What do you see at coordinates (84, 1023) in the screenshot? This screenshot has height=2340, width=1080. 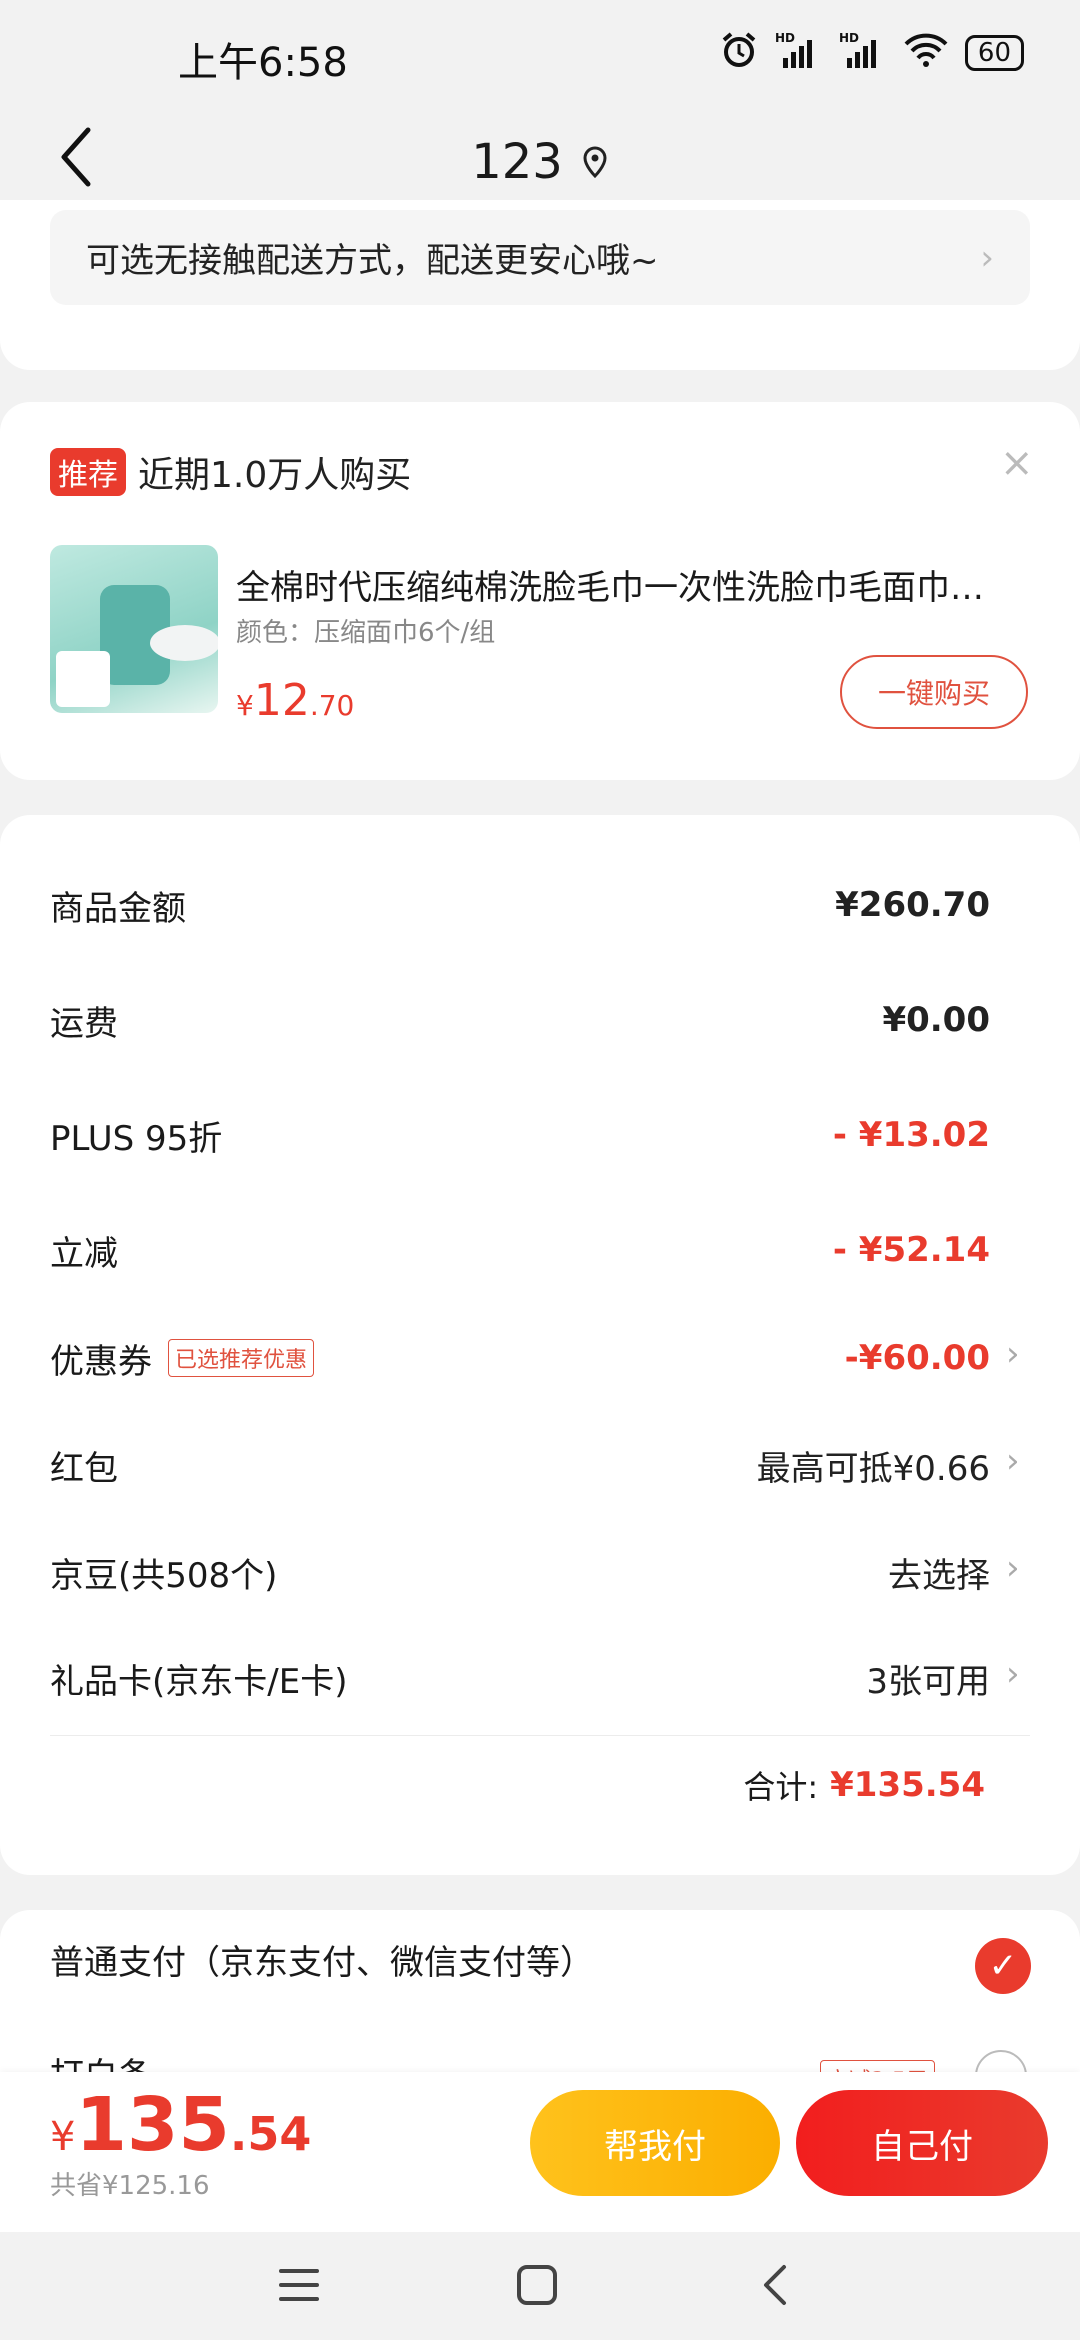 I see `row-label: 运费` at bounding box center [84, 1023].